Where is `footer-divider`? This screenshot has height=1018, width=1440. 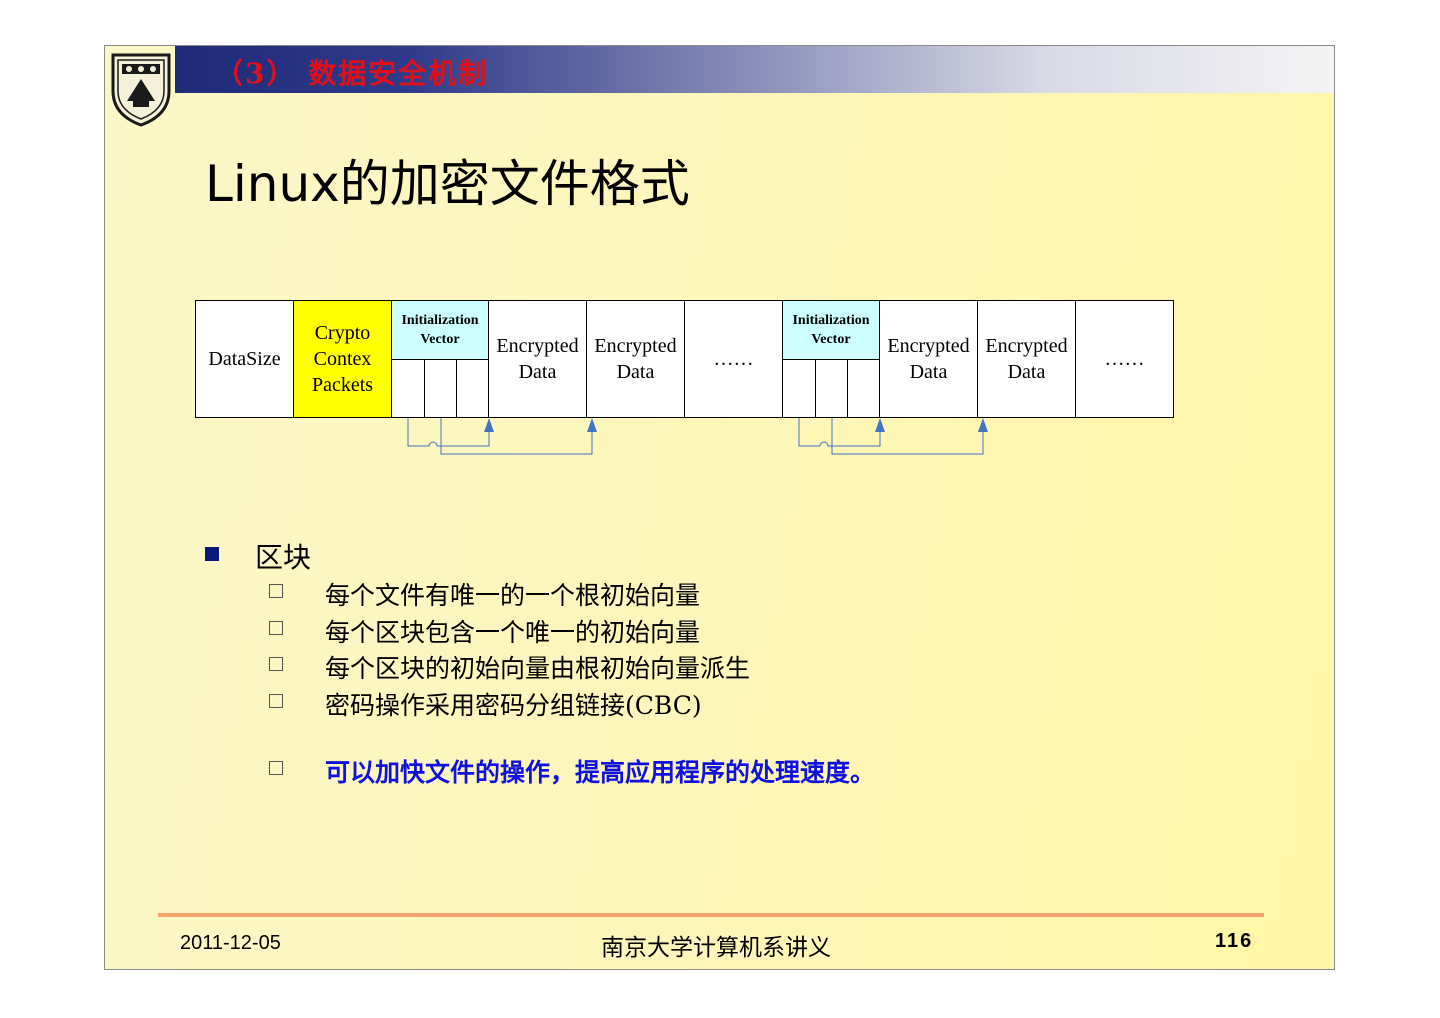 footer-divider is located at coordinates (711, 915).